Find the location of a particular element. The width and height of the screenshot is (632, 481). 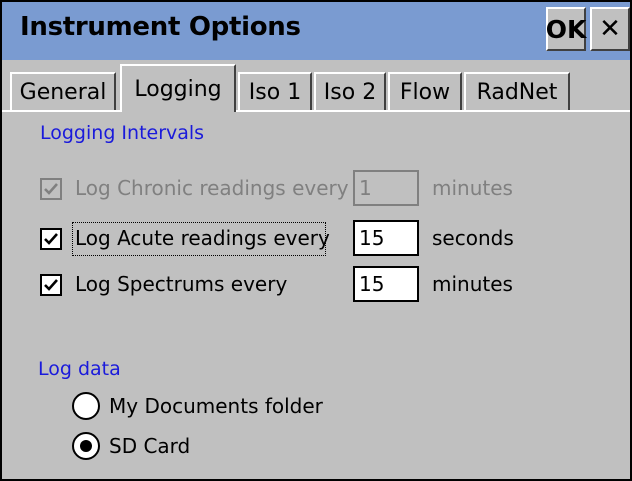

log-acute-label: Log Acute readings every is located at coordinates (202, 238).